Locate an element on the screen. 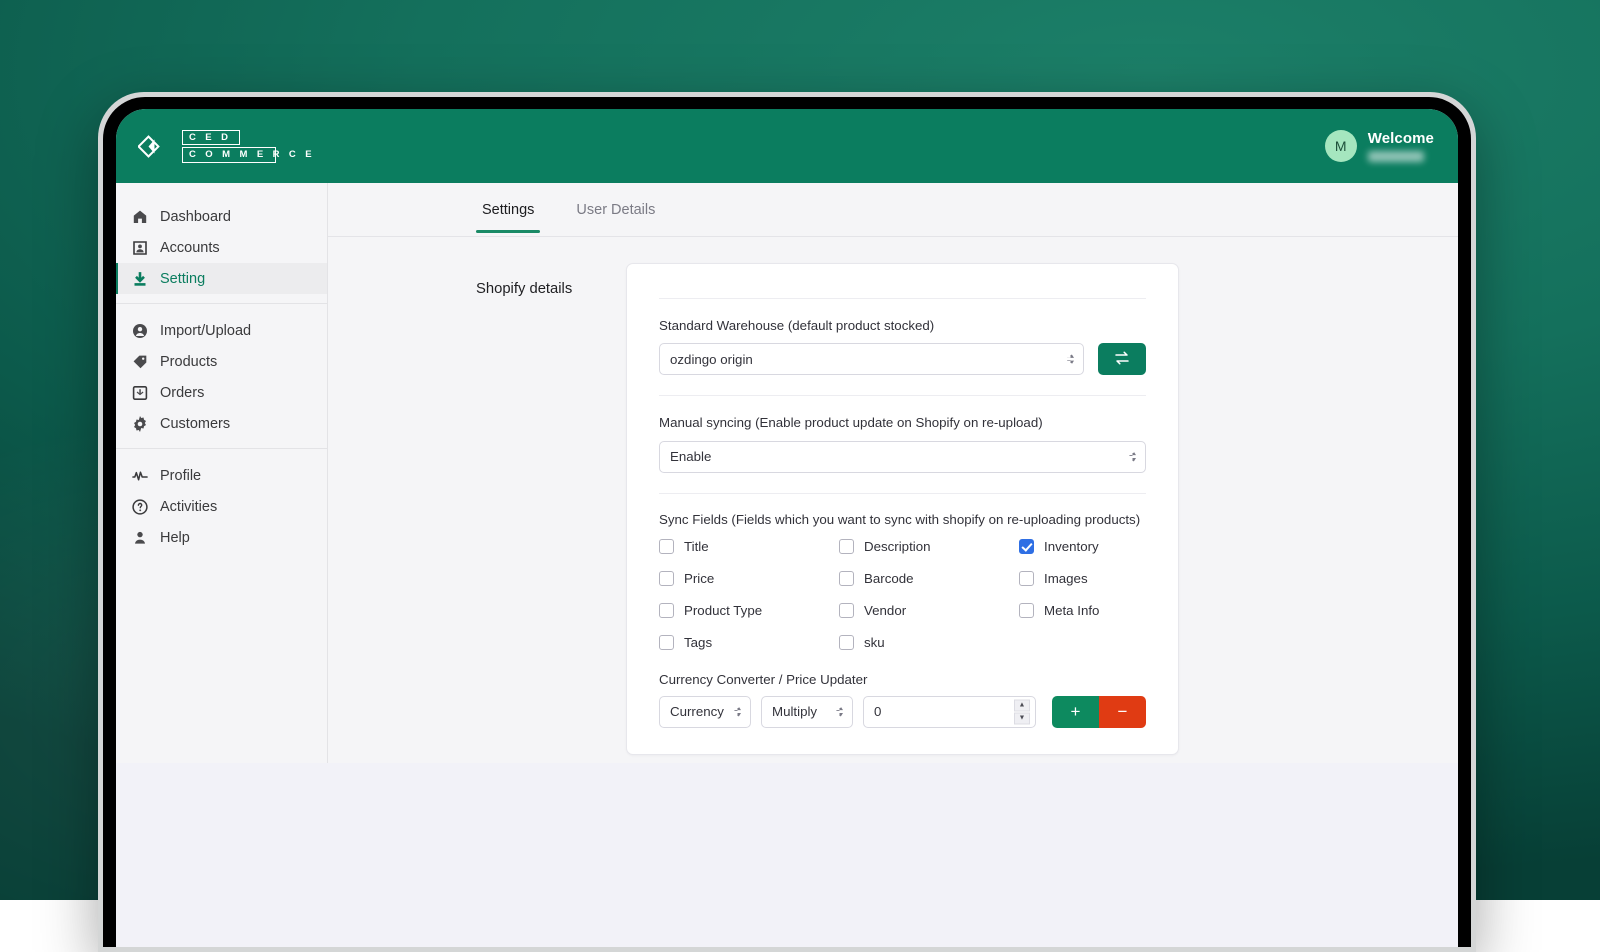 The height and width of the screenshot is (952, 1600). sync-field-barcode: Barcode is located at coordinates (929, 578).